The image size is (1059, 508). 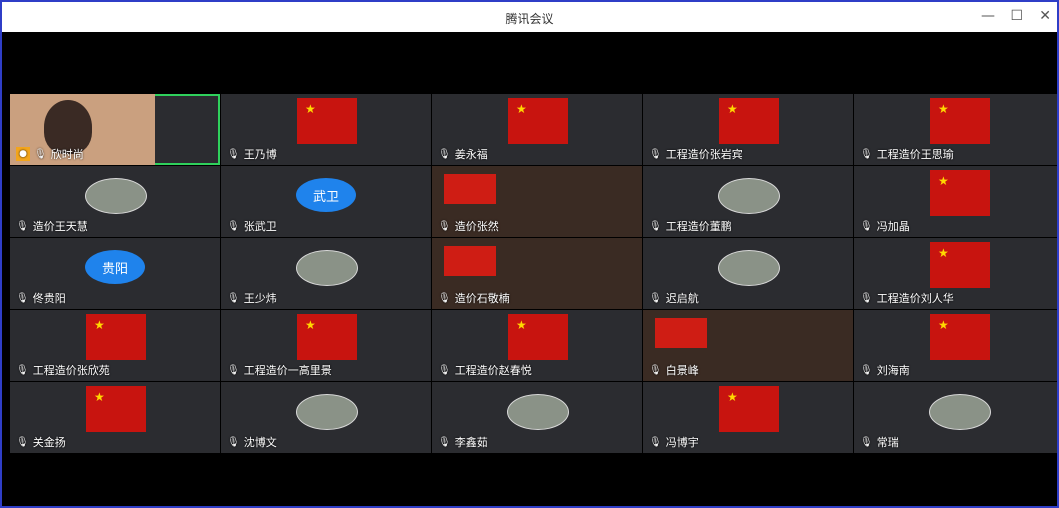 I want to click on minimize-button: —, so click(x=988, y=16).